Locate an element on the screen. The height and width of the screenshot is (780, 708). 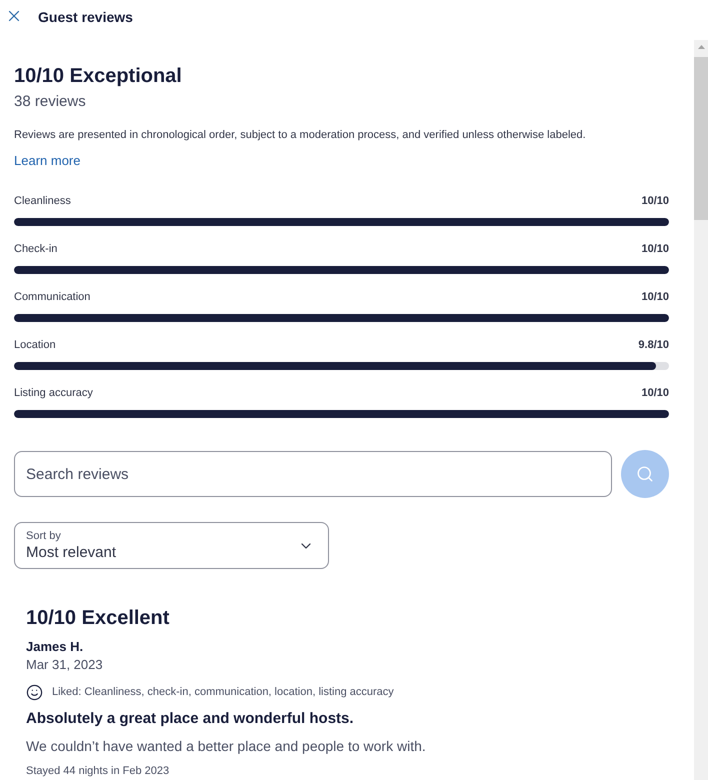
rating-value: 9.8/10 is located at coordinates (653, 345).